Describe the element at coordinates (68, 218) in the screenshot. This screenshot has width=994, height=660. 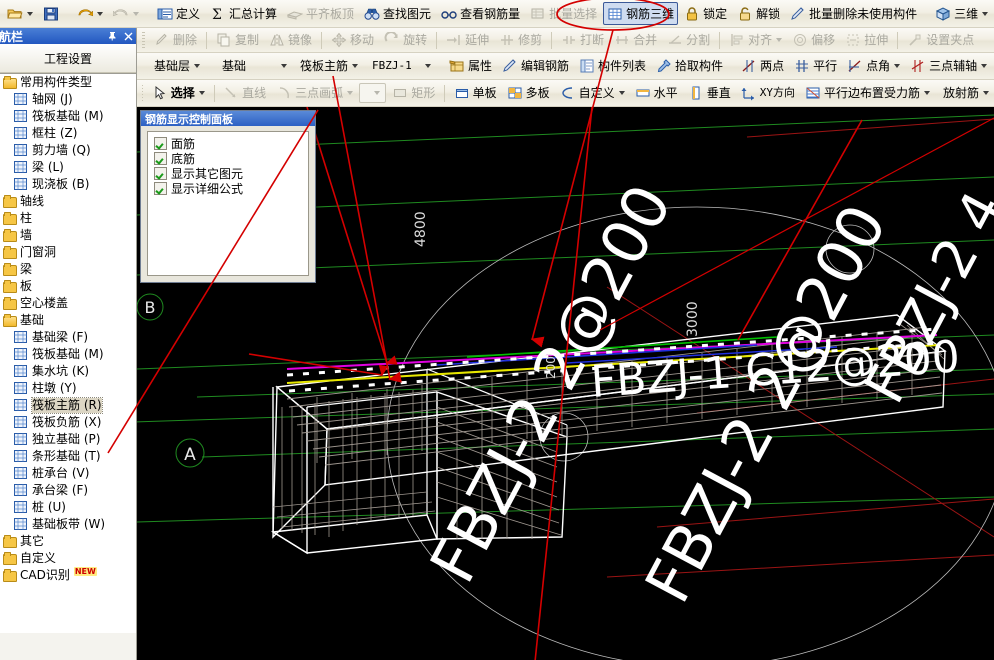
I see `tree-item-8: 柱` at that location.